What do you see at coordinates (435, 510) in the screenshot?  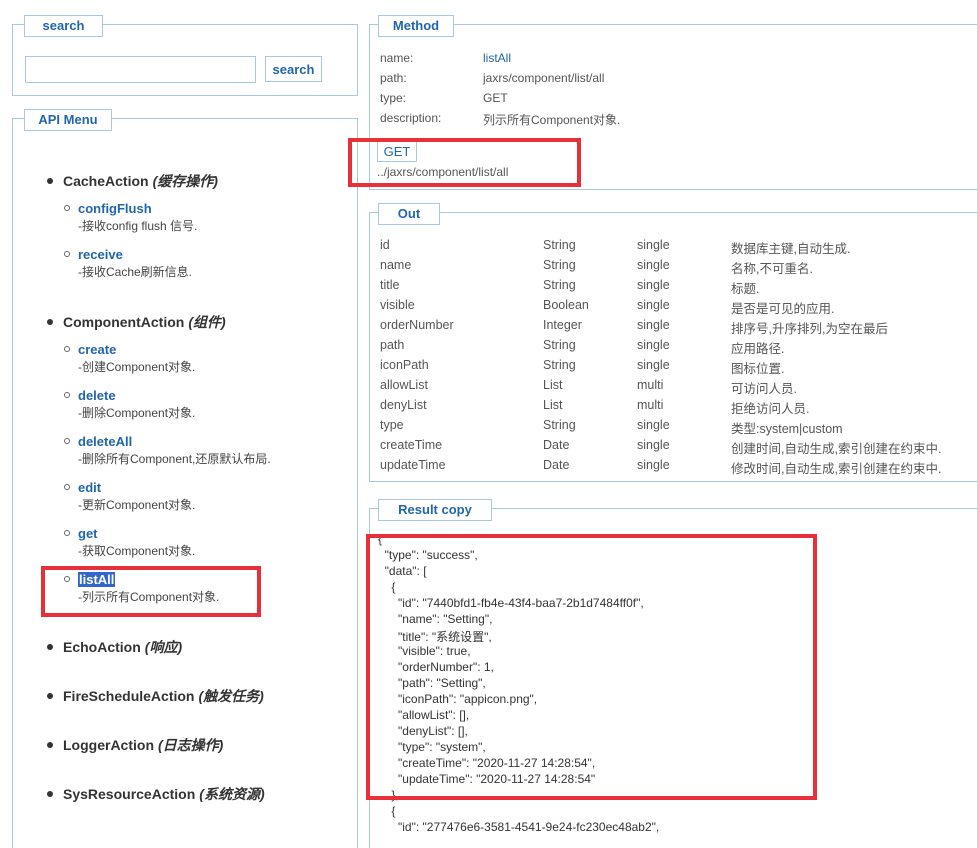 I see `result-legend: Result copy` at bounding box center [435, 510].